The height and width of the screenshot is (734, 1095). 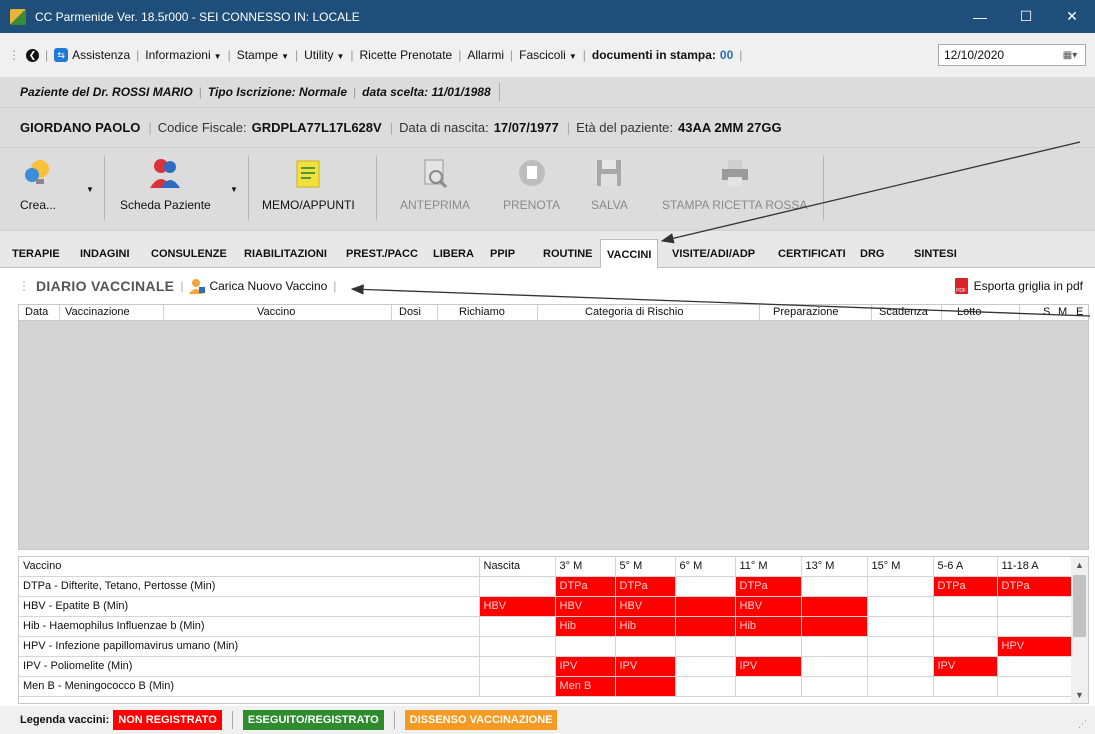 What do you see at coordinates (258, 286) in the screenshot?
I see `load-vaccine-button: Carica Nuovo Vaccino` at bounding box center [258, 286].